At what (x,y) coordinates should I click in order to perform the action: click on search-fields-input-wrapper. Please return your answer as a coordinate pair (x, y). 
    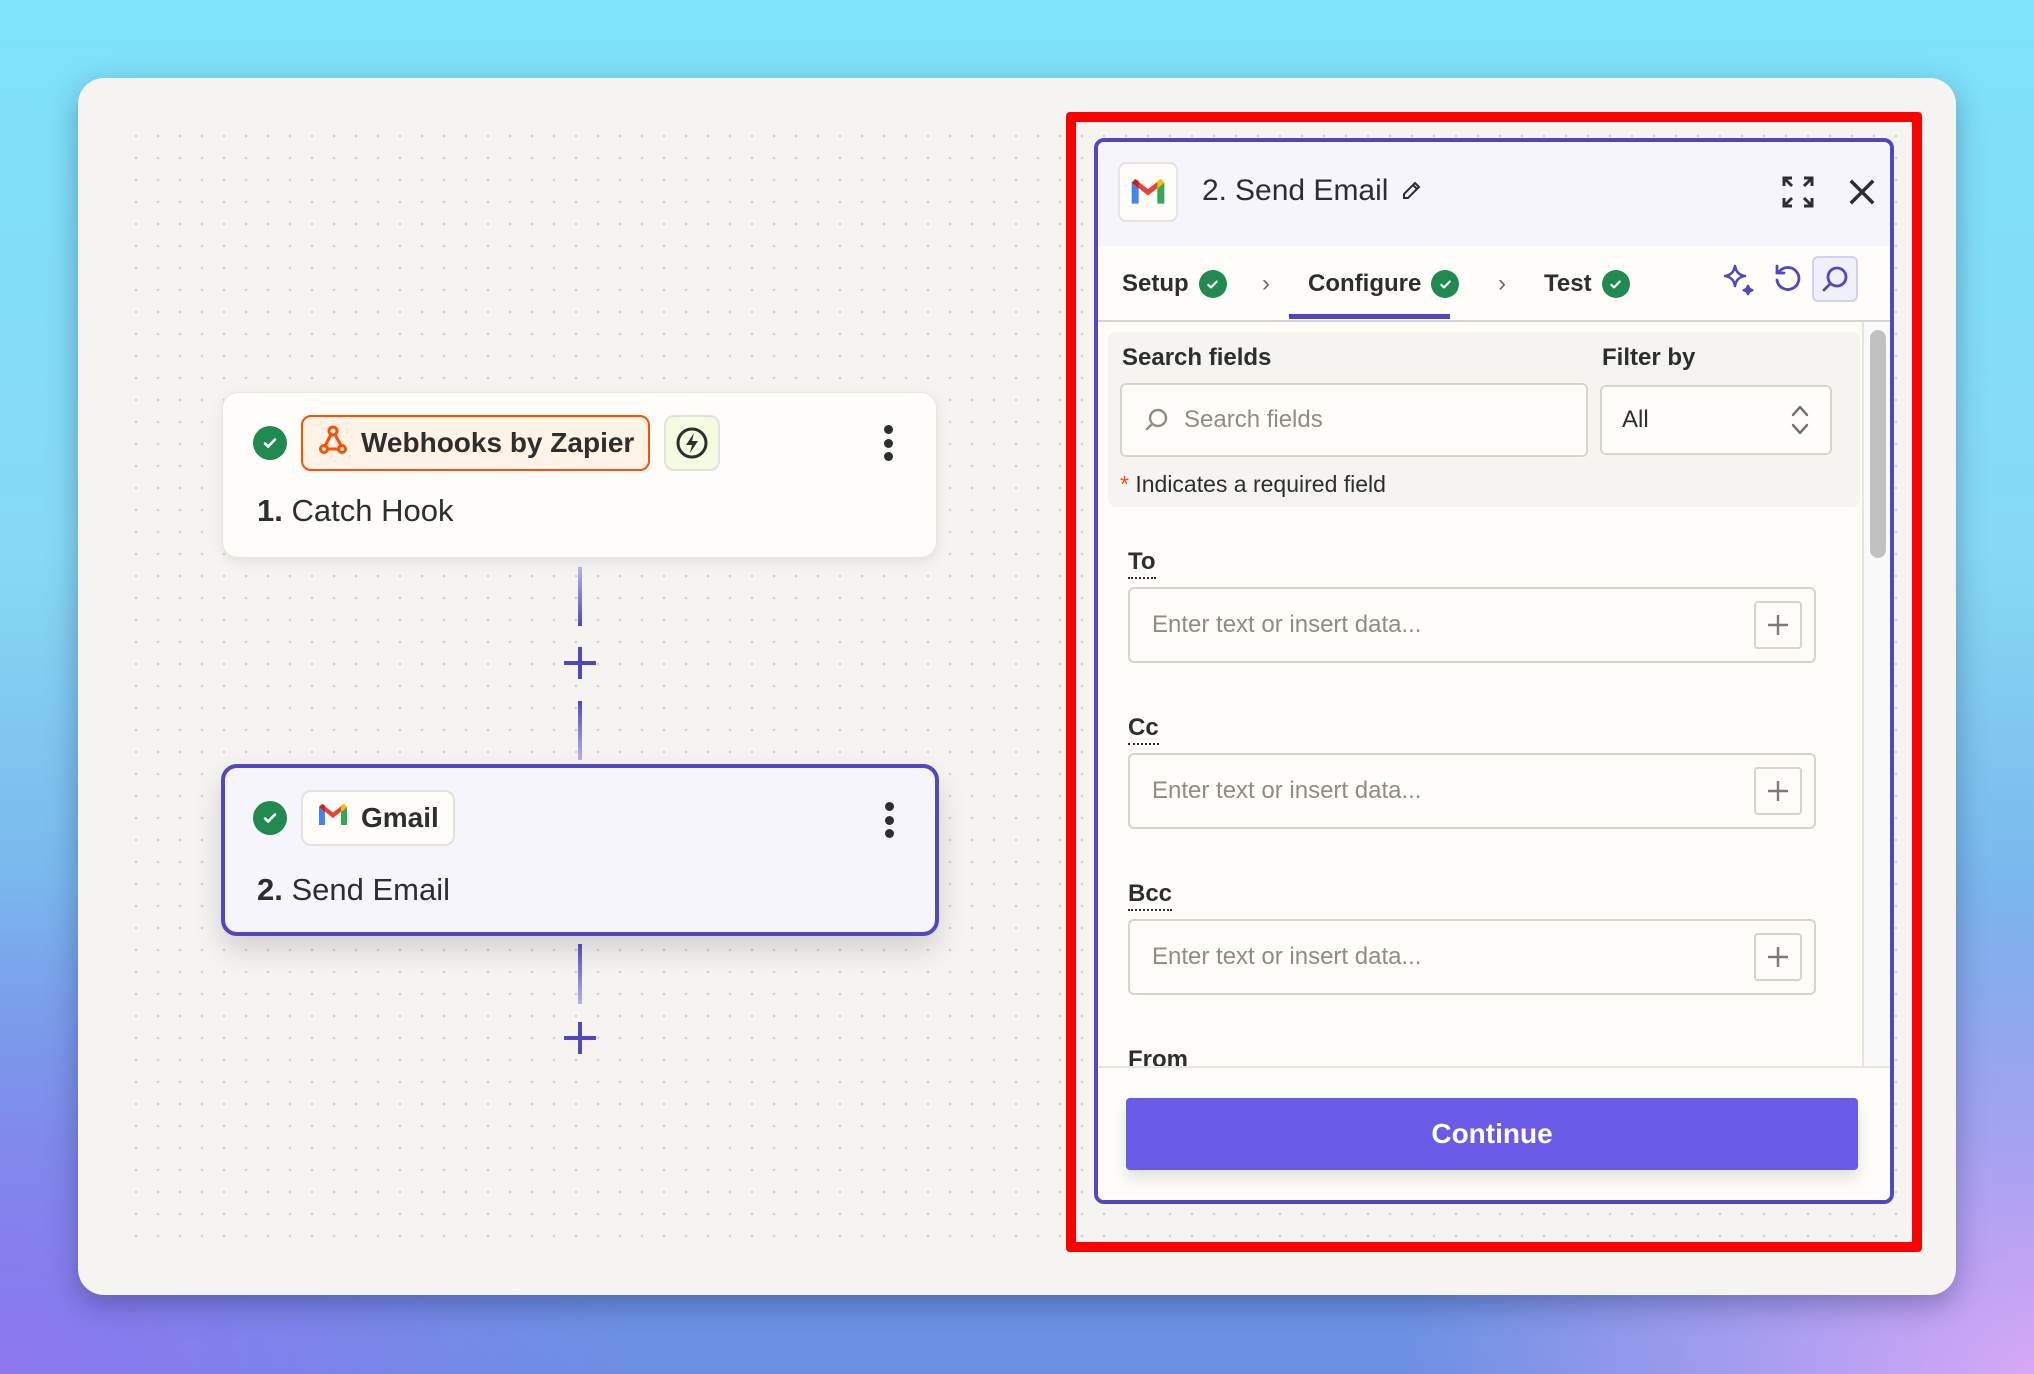
    Looking at the image, I should click on (1354, 420).